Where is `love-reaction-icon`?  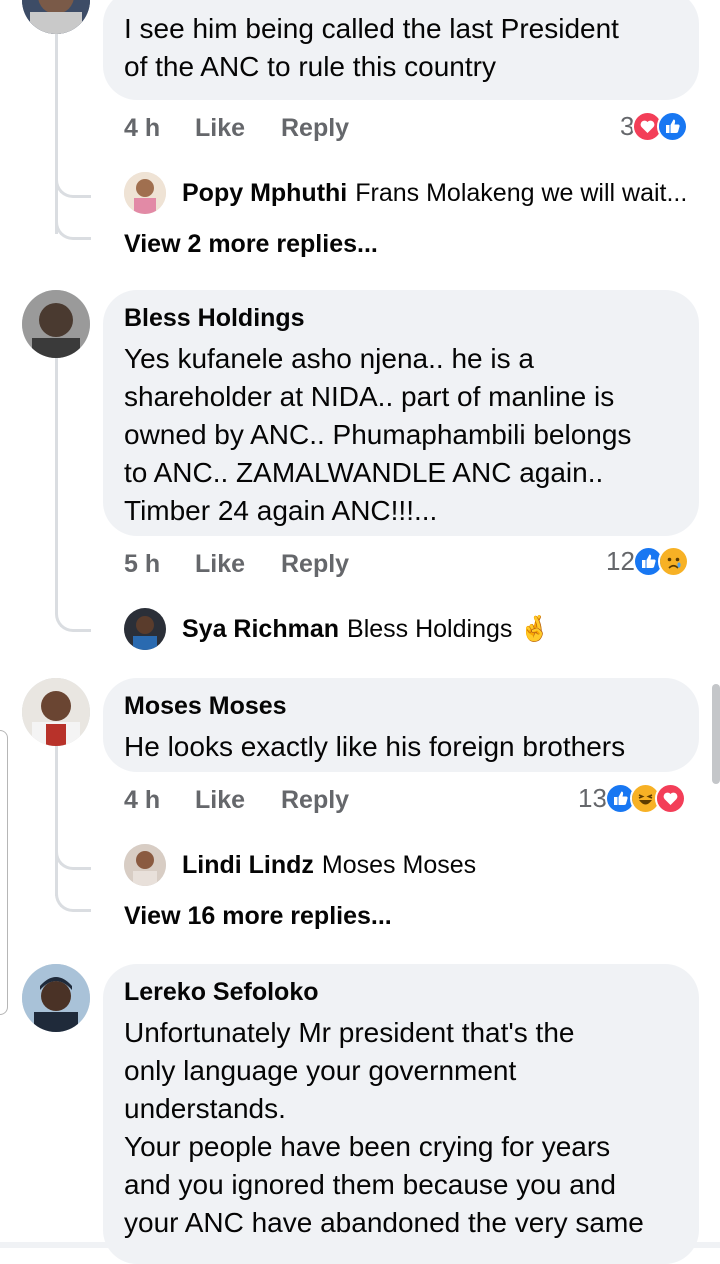 love-reaction-icon is located at coordinates (670, 798).